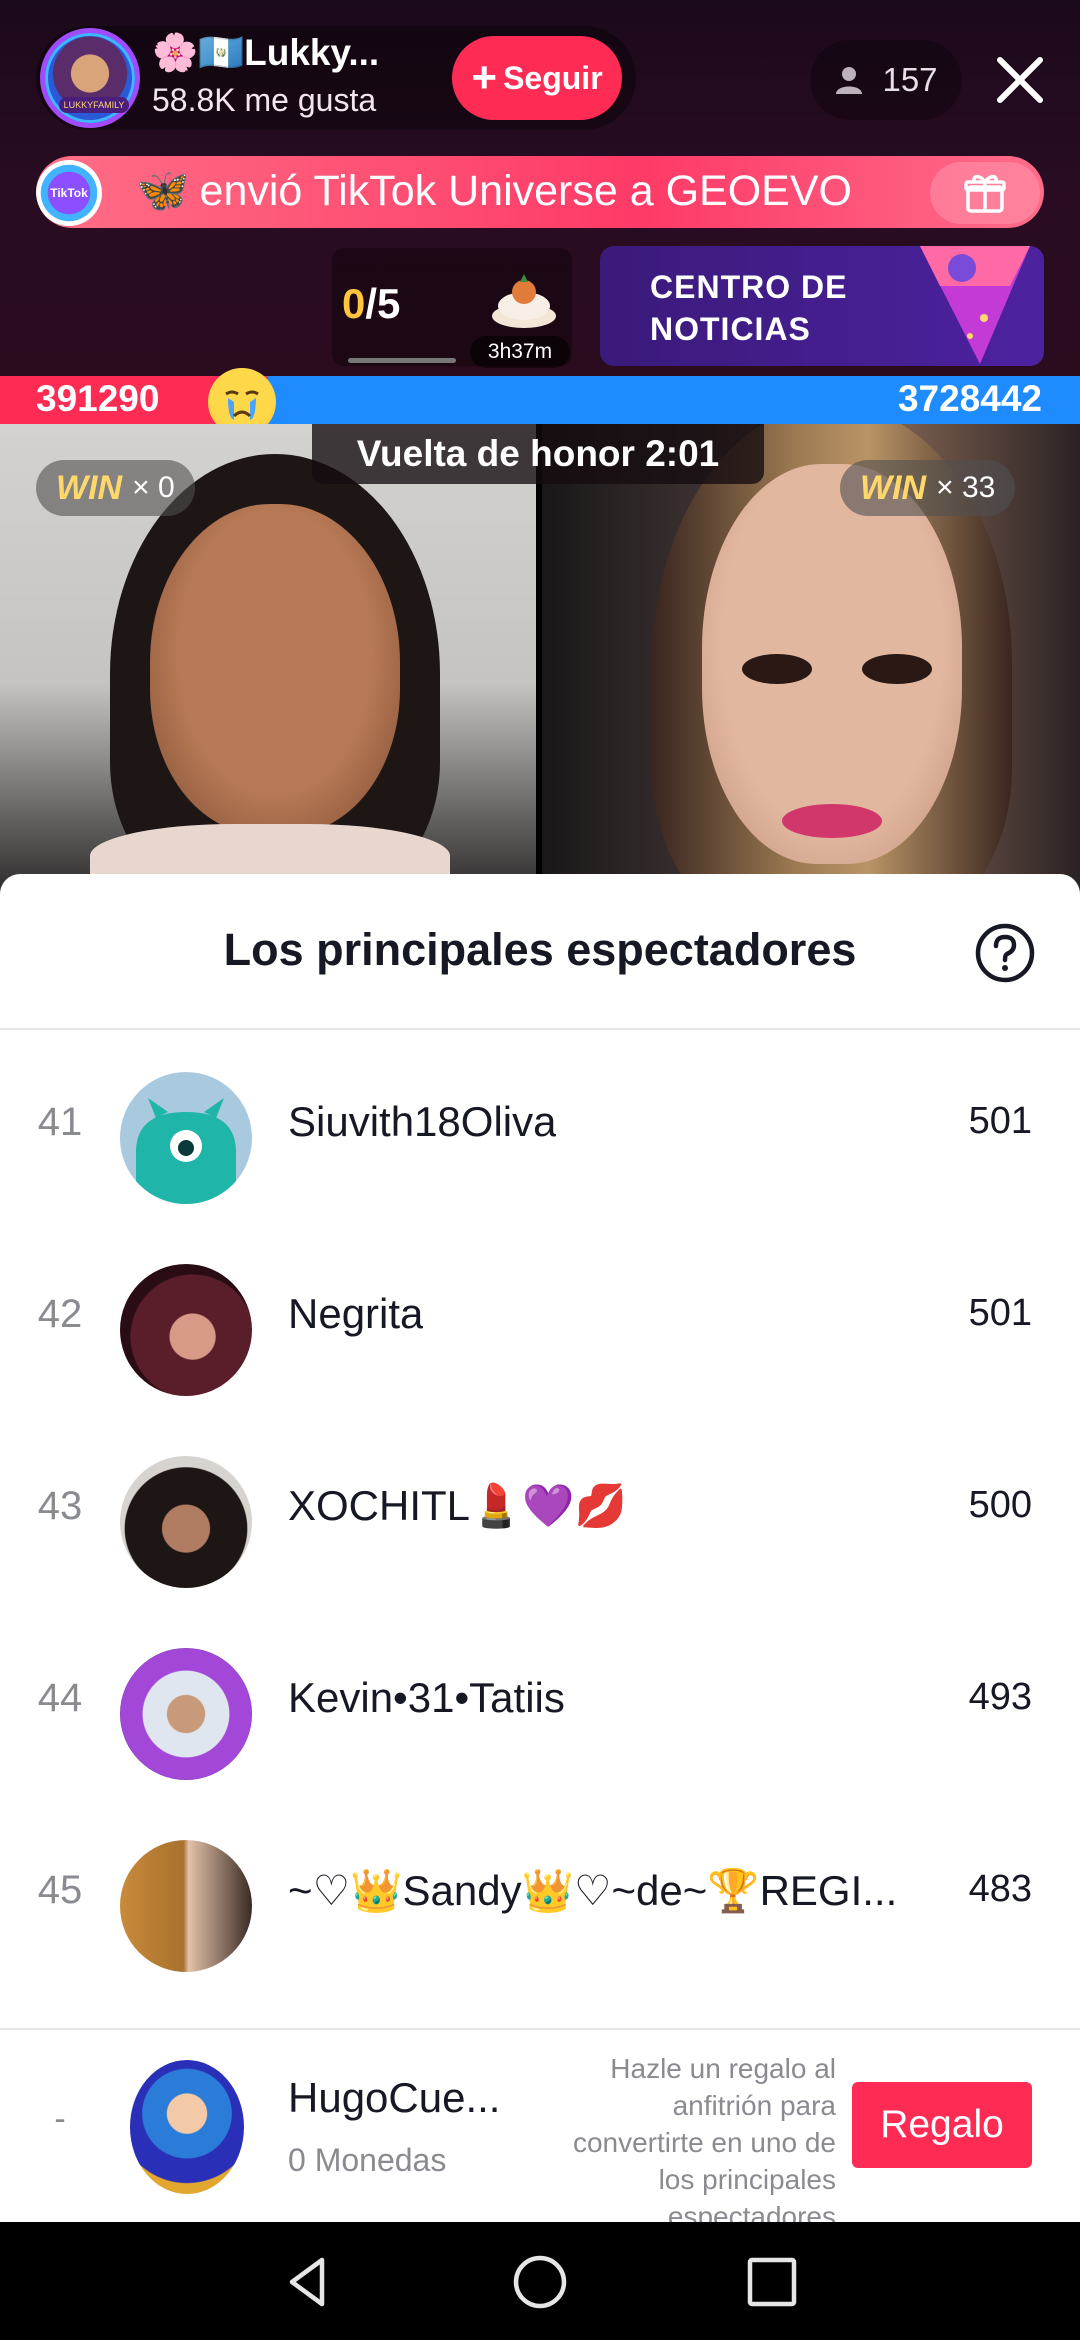 The width and height of the screenshot is (1080, 2340). I want to click on gift-button: Regalo, so click(942, 2125).